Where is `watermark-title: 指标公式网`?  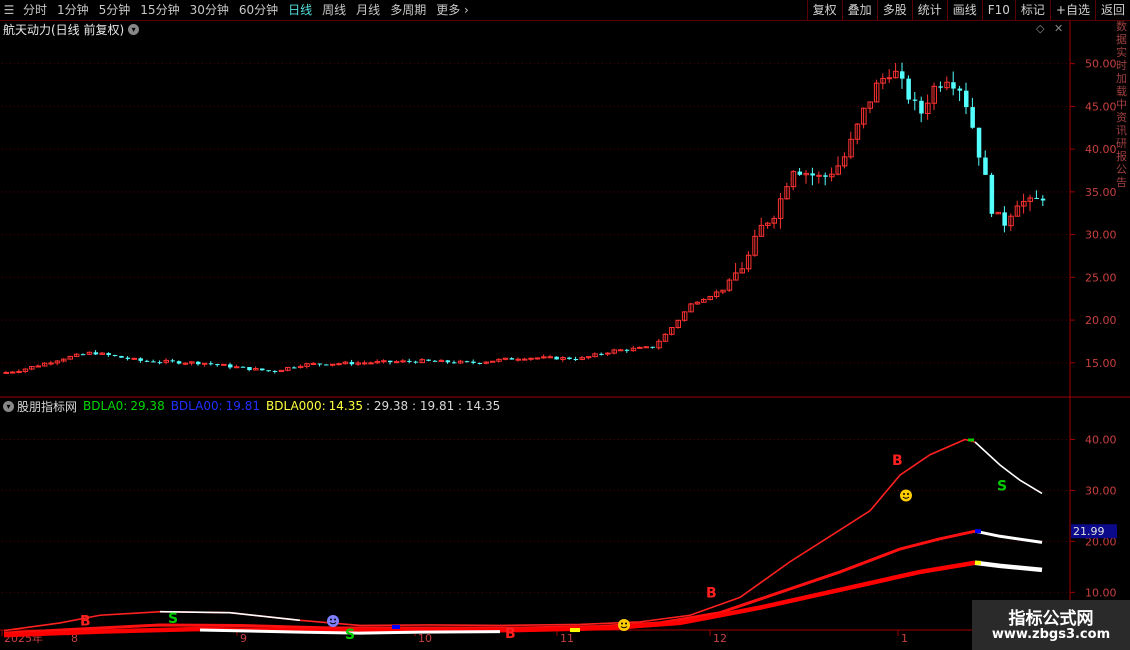 watermark-title: 指标公式网 is located at coordinates (1051, 619).